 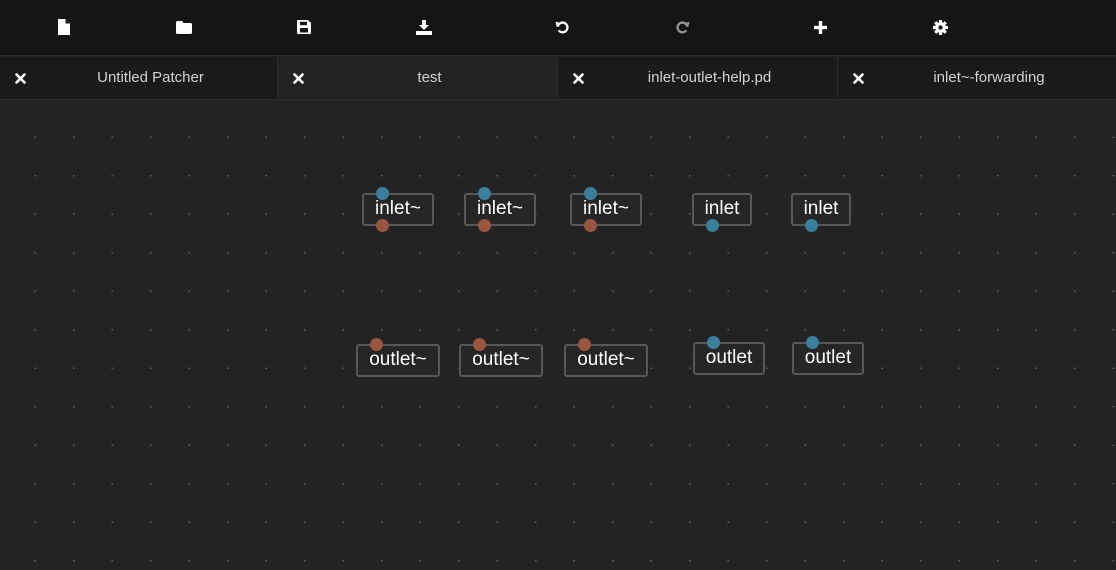 I want to click on folder-icon, so click(x=184, y=27).